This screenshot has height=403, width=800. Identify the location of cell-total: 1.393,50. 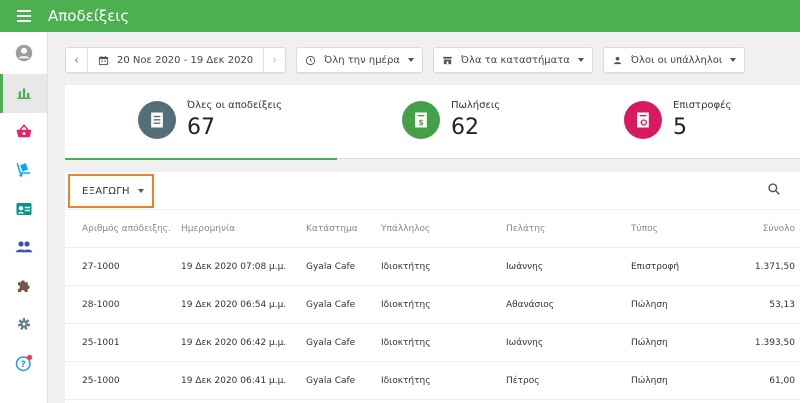
(774, 342).